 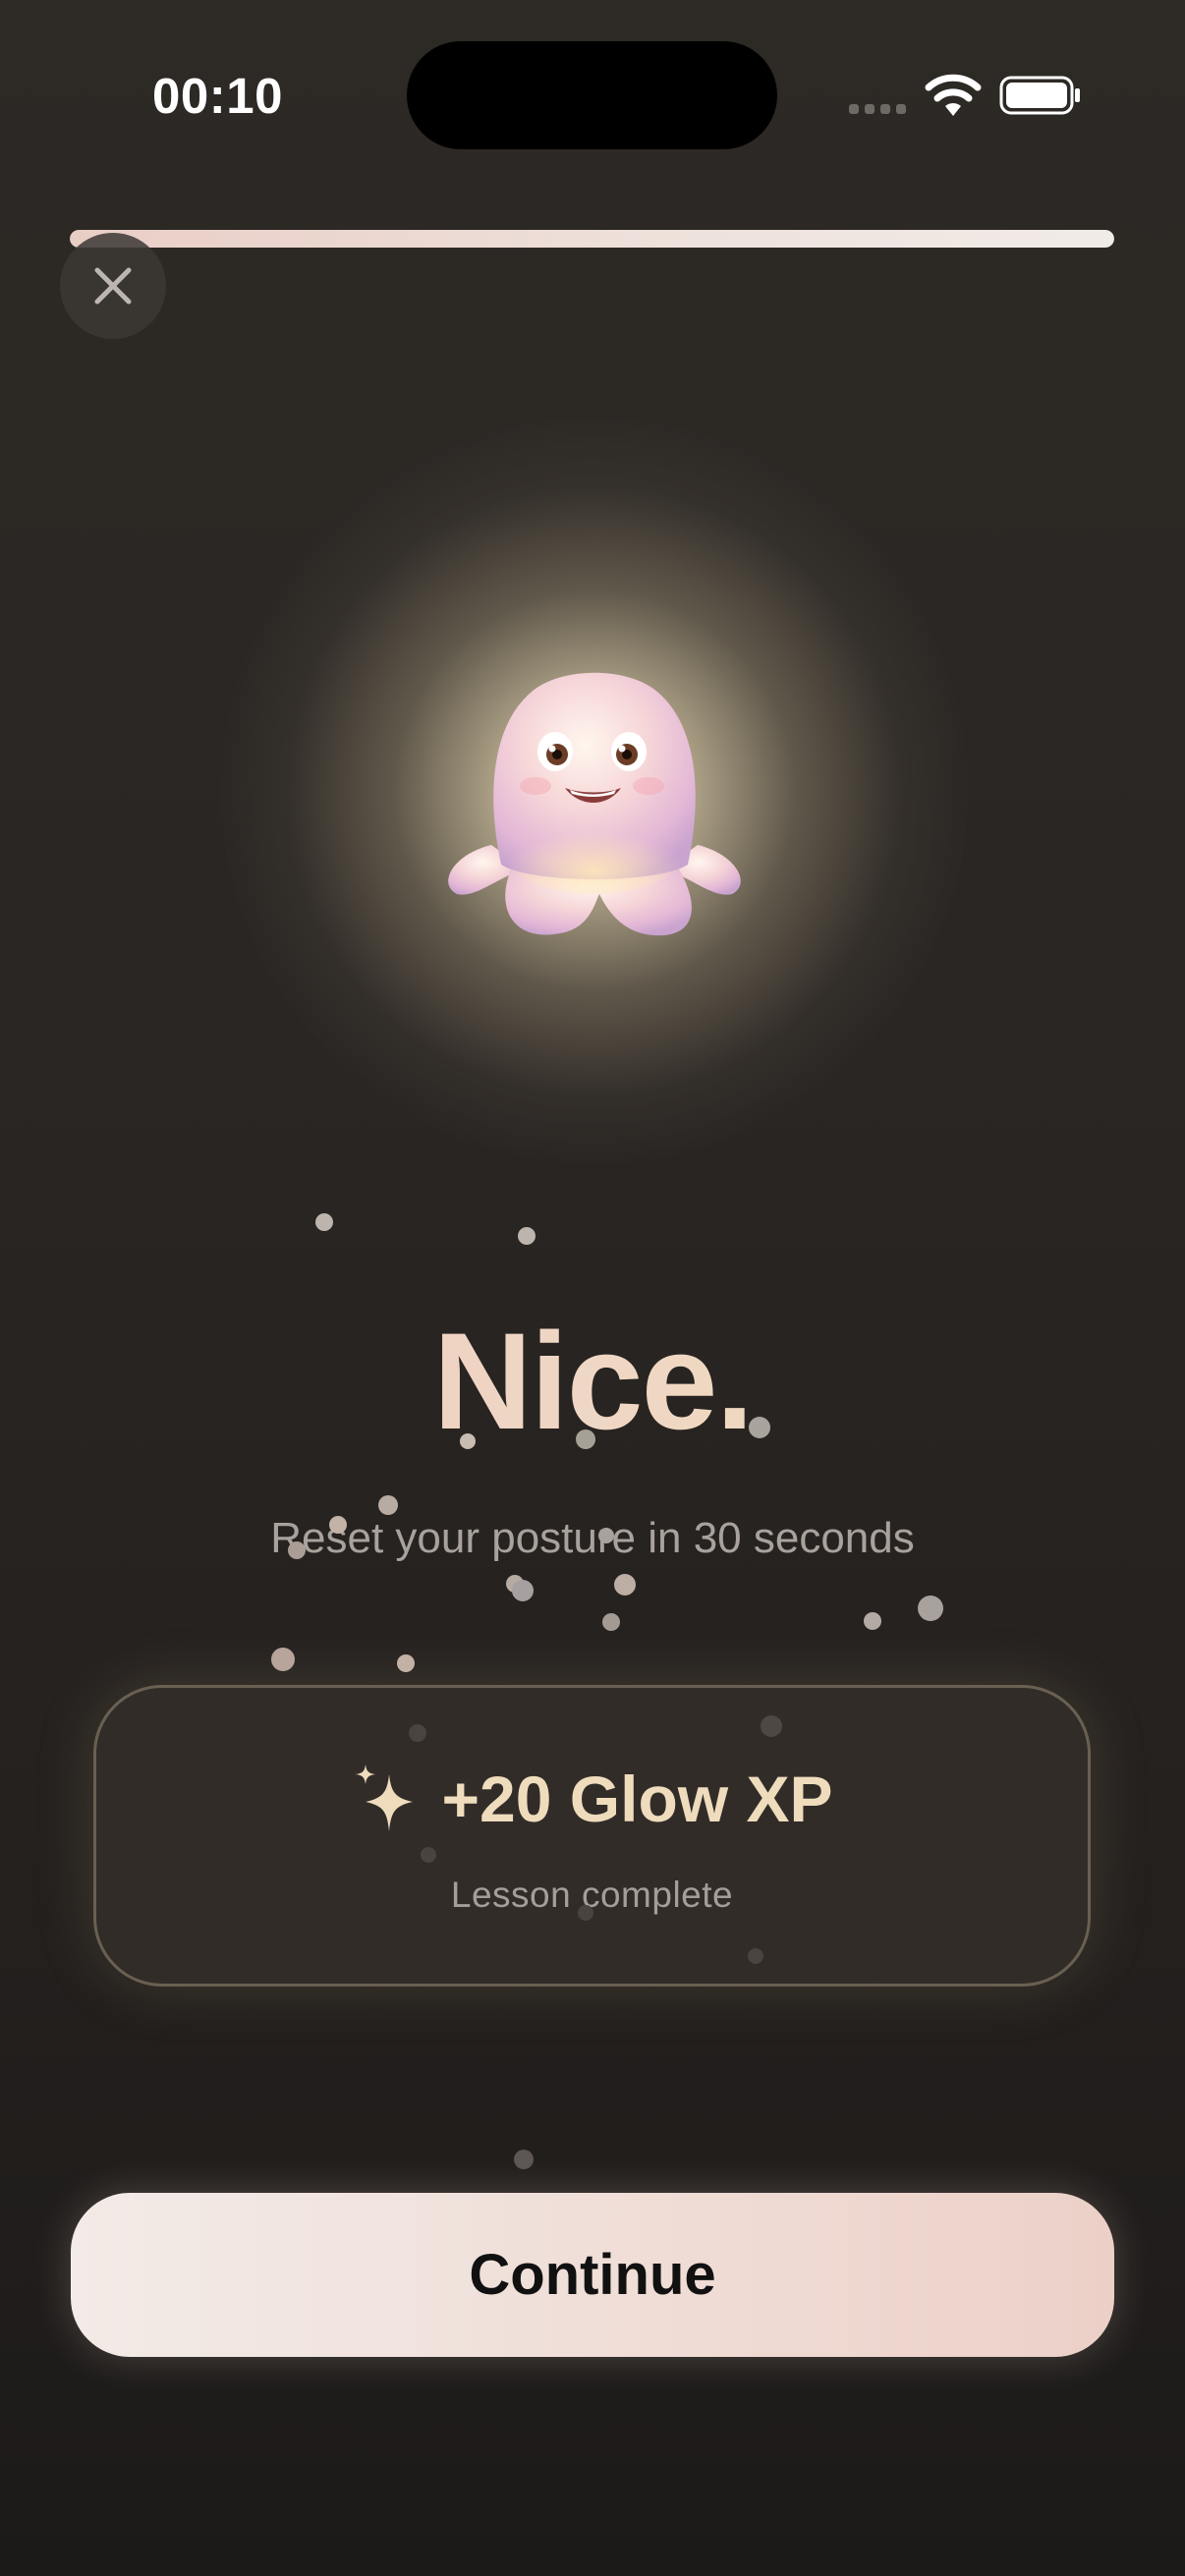 What do you see at coordinates (878, 110) in the screenshot?
I see `cellular-signal-icon` at bounding box center [878, 110].